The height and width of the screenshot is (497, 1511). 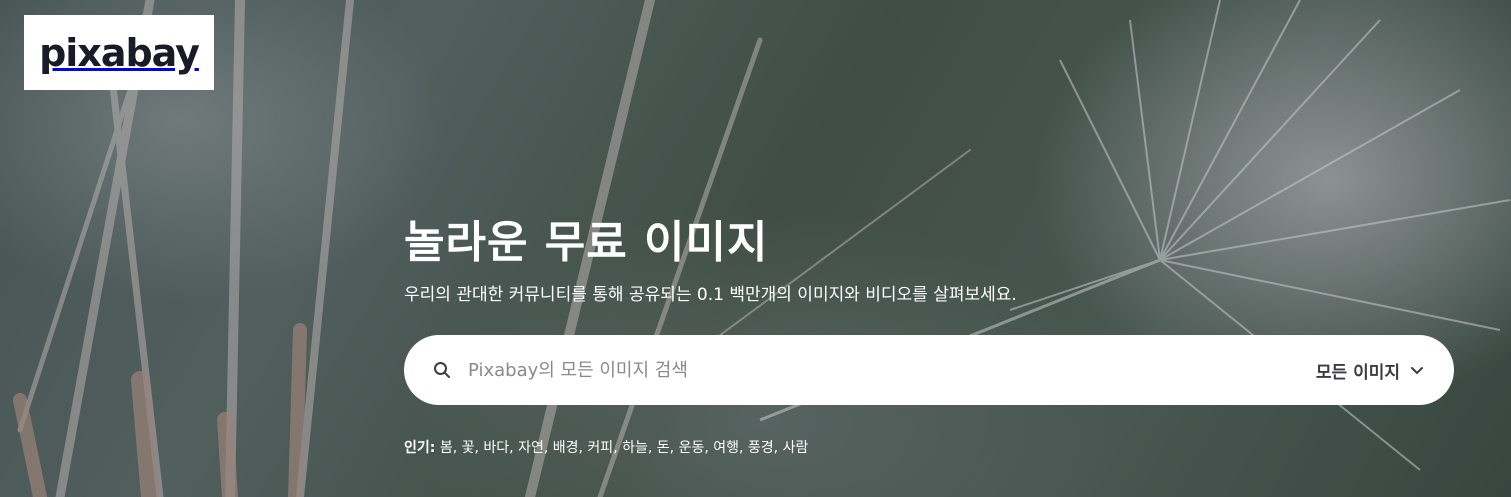 I want to click on popular-tag-link: 사람, so click(x=796, y=448).